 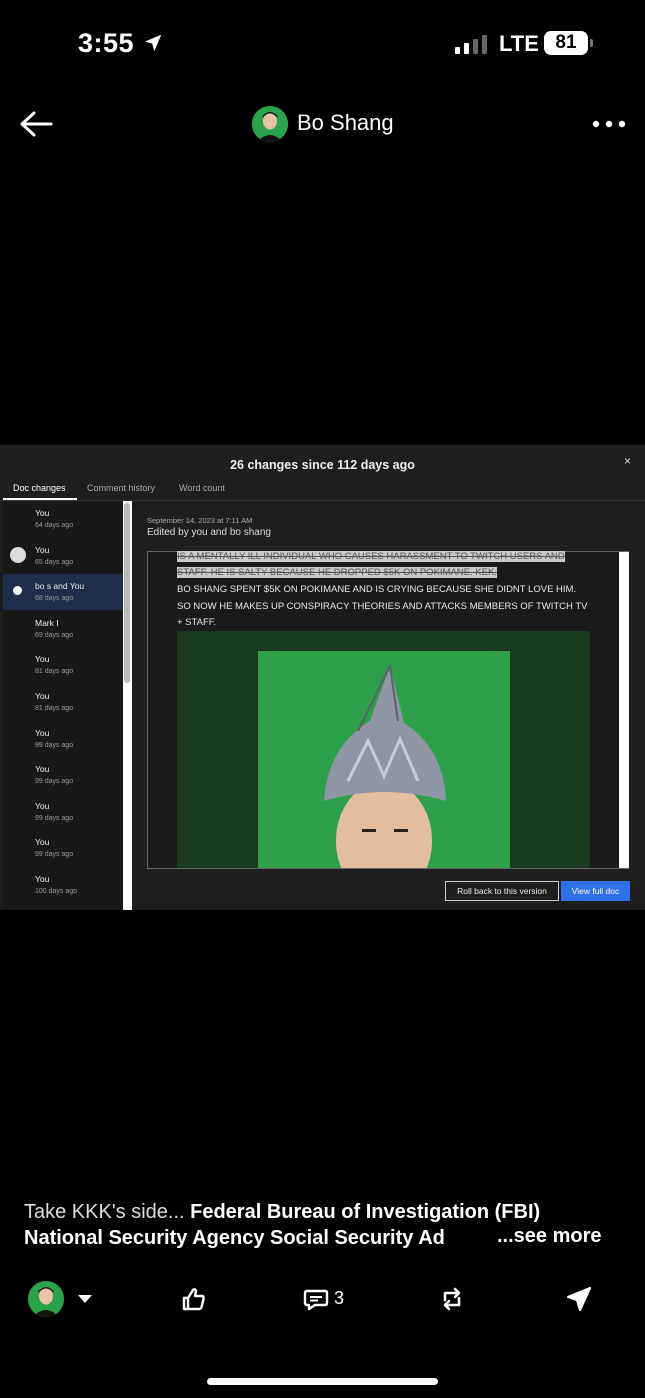 What do you see at coordinates (17, 591) in the screenshot?
I see `selected-dot-icon` at bounding box center [17, 591].